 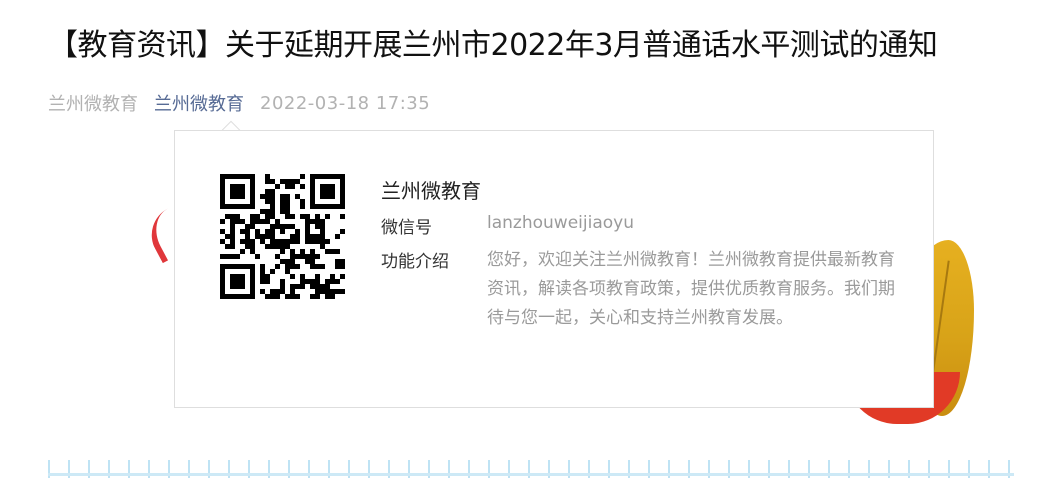 I want to click on wechat-id-label: 微信号, so click(x=406, y=228).